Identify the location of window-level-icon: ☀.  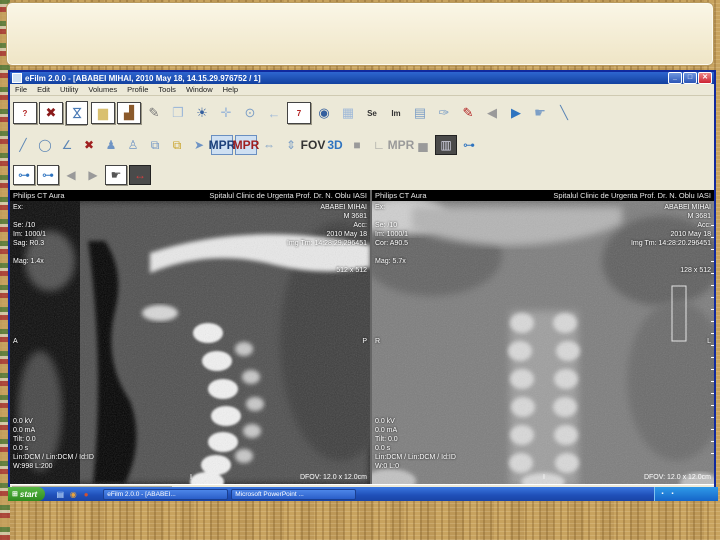
(202, 113).